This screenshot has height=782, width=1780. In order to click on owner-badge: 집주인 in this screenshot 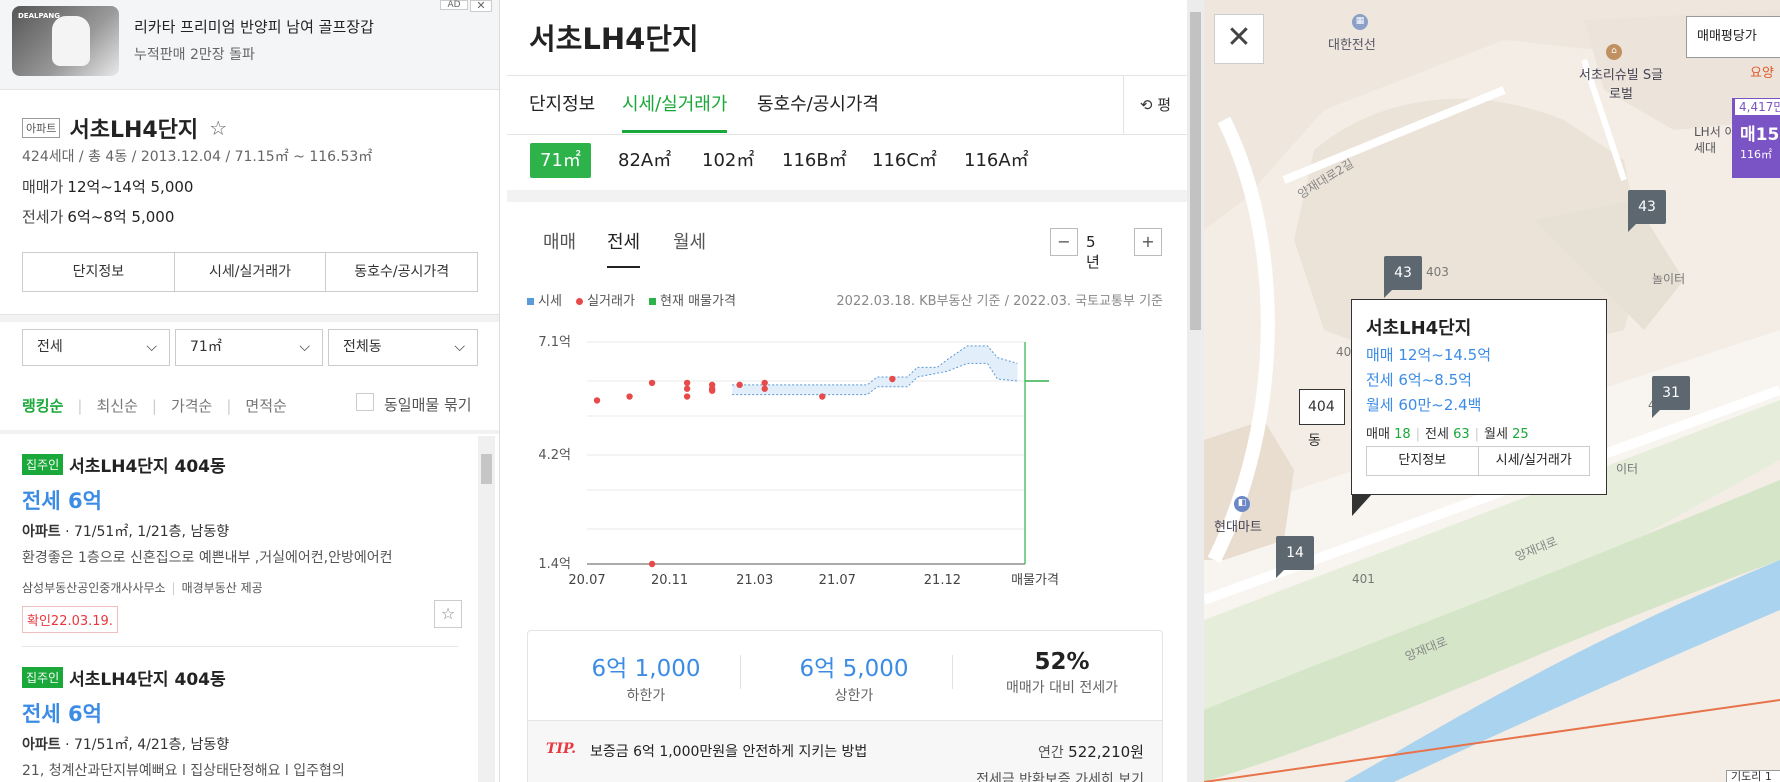, I will do `click(43, 464)`.